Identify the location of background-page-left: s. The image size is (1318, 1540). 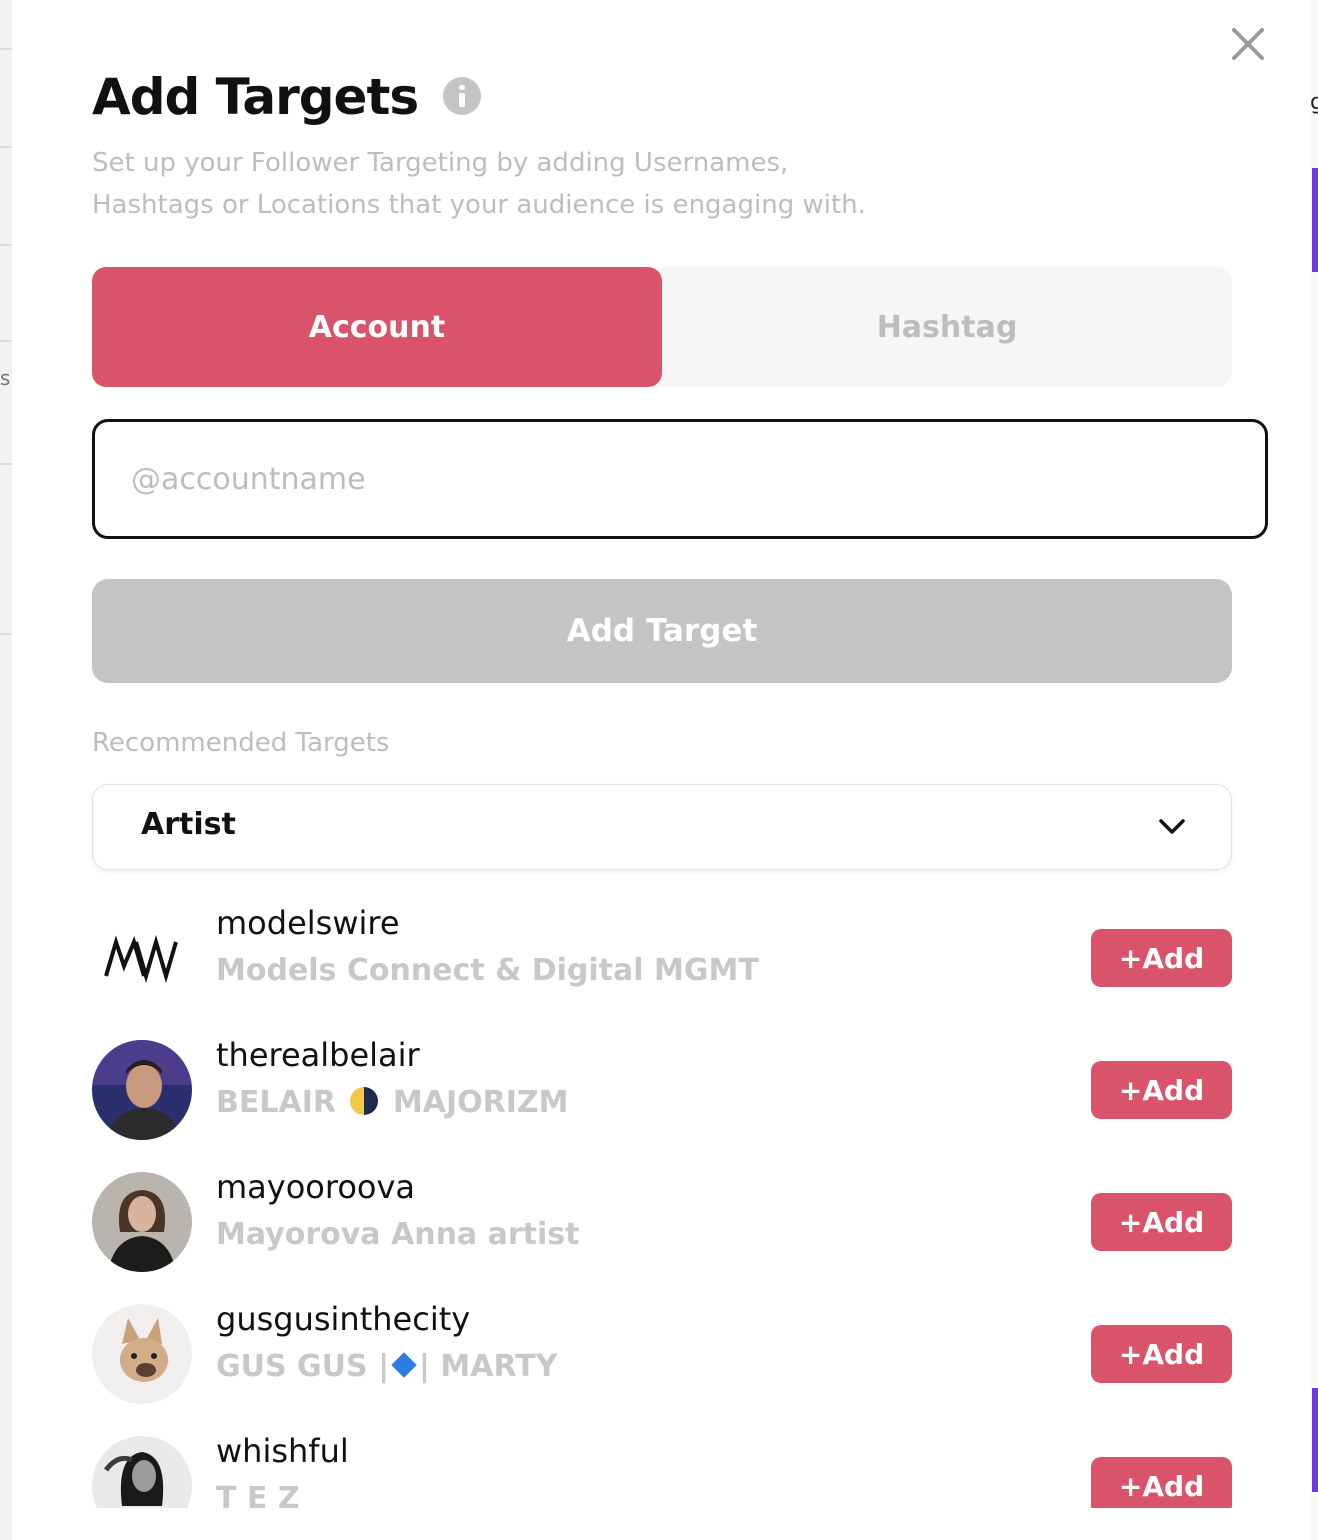
(6, 770).